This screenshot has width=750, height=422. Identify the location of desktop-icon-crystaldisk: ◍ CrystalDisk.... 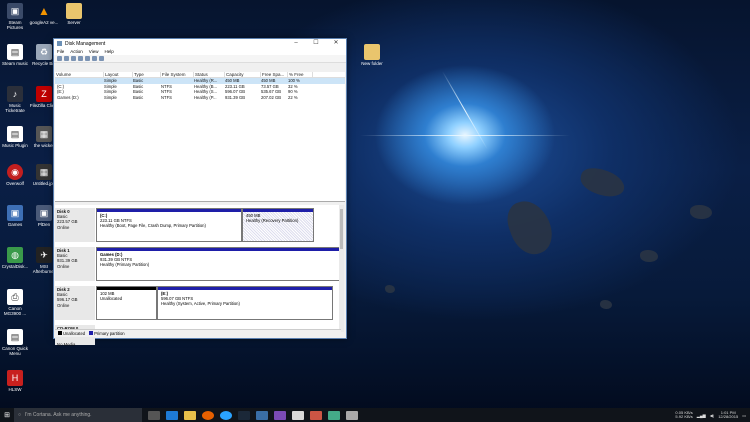
(15, 258).